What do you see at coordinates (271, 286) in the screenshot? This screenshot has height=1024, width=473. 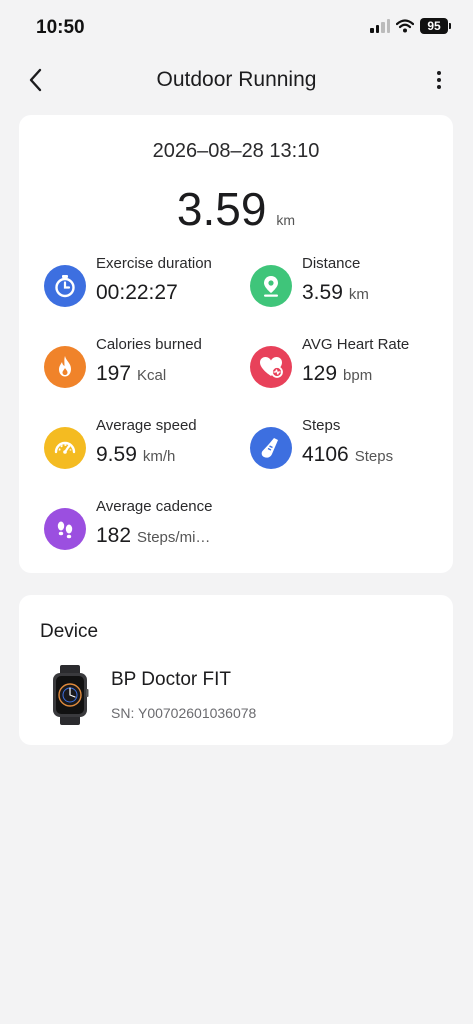 I see `location-pin-icon` at bounding box center [271, 286].